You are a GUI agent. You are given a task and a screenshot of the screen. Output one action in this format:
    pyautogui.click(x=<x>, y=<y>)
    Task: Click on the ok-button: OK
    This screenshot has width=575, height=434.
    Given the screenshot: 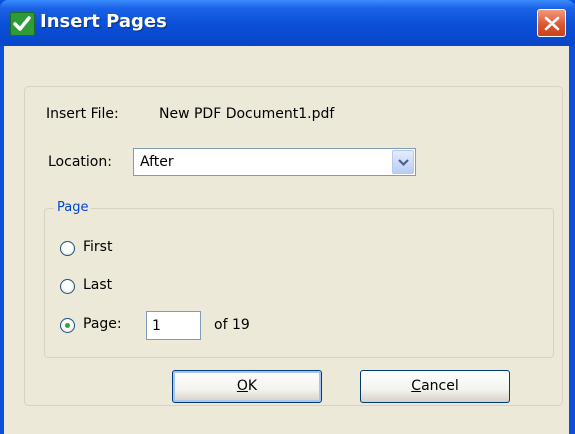 What is the action you would take?
    pyautogui.click(x=247, y=386)
    